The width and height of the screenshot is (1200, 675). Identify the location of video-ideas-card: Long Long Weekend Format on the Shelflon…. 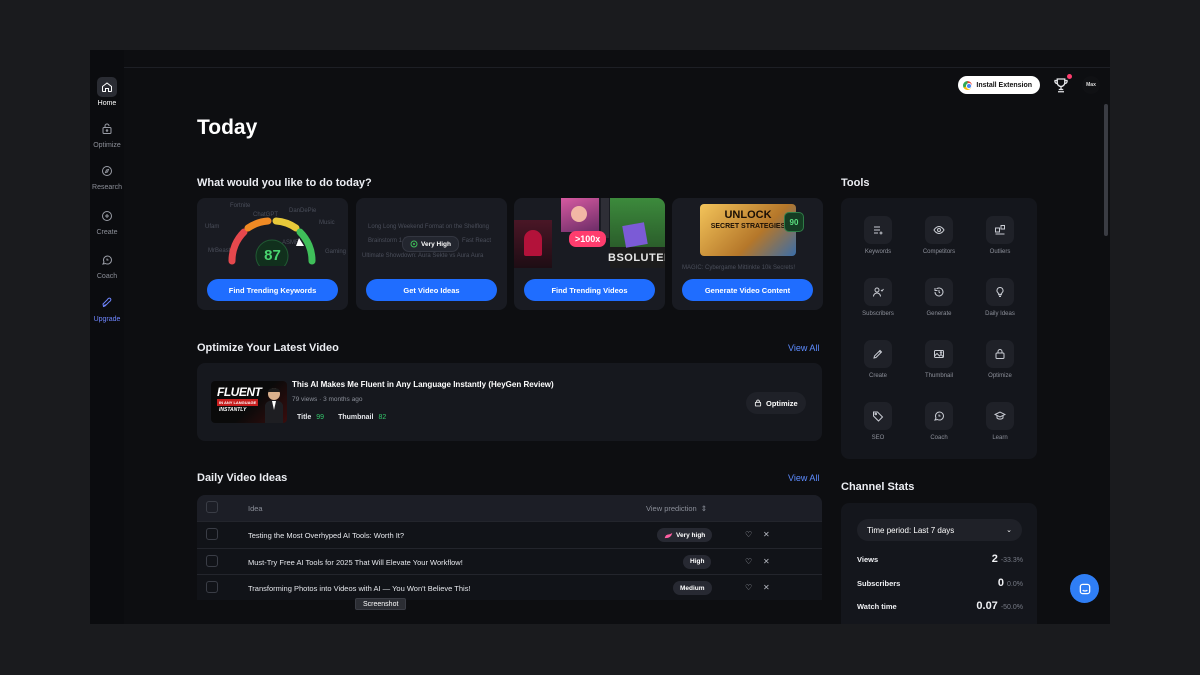
(431, 254).